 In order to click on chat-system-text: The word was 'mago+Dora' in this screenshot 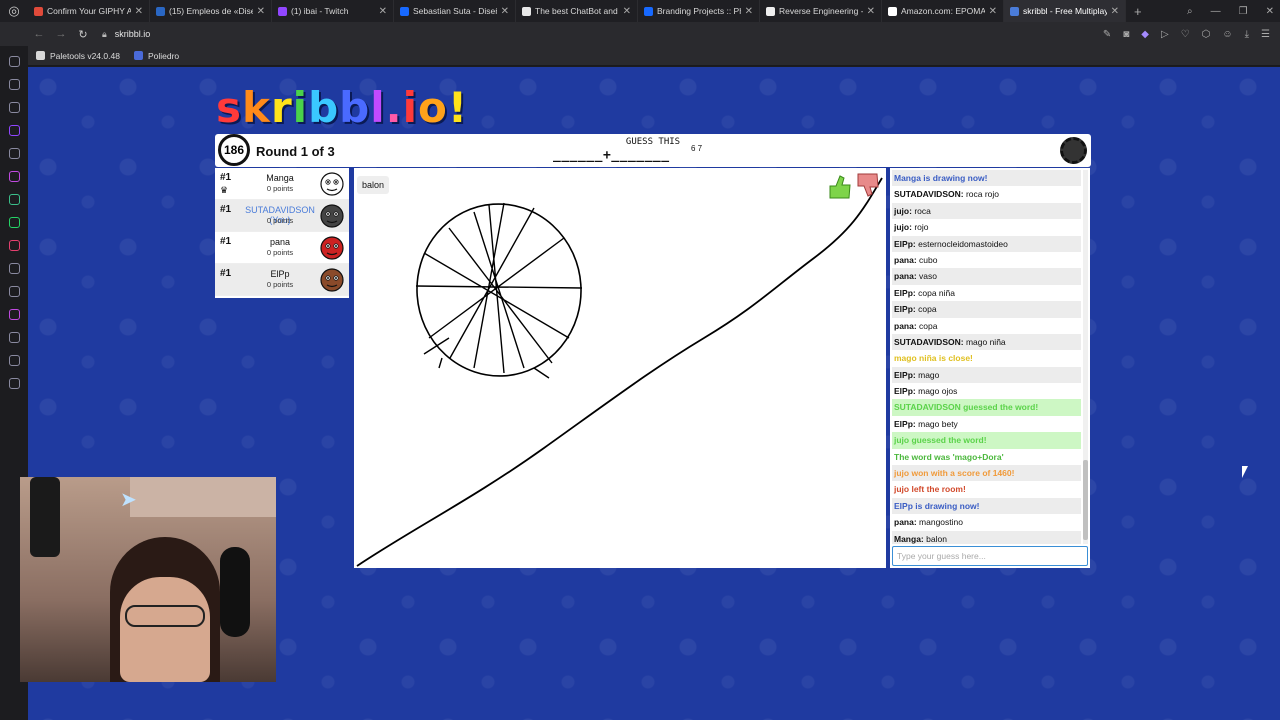, I will do `click(949, 456)`.